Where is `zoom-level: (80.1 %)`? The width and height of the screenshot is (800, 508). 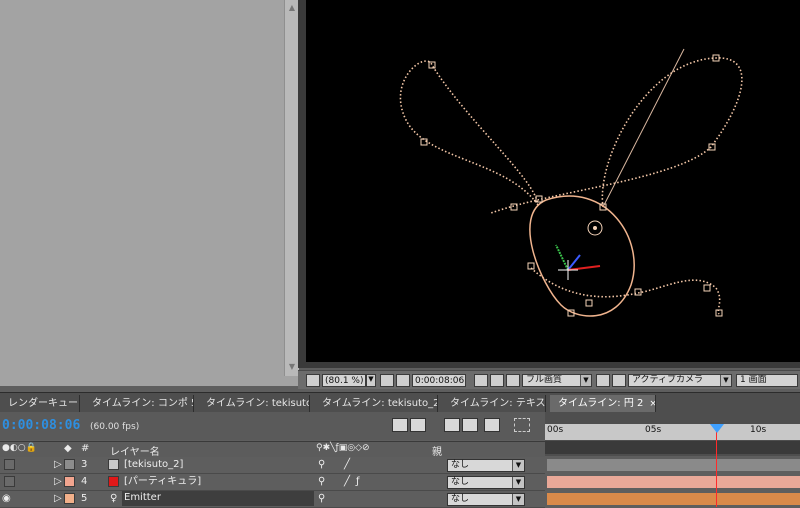
zoom-level: (80.1 %) is located at coordinates (344, 380).